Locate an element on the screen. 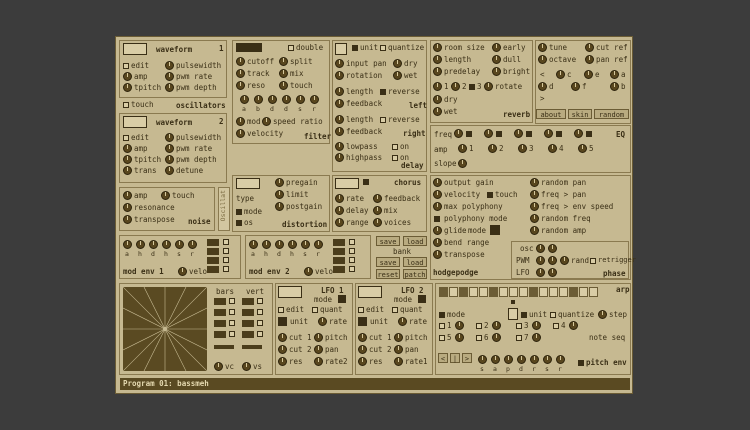  osc1-tpitch-knob is located at coordinates (127, 87).